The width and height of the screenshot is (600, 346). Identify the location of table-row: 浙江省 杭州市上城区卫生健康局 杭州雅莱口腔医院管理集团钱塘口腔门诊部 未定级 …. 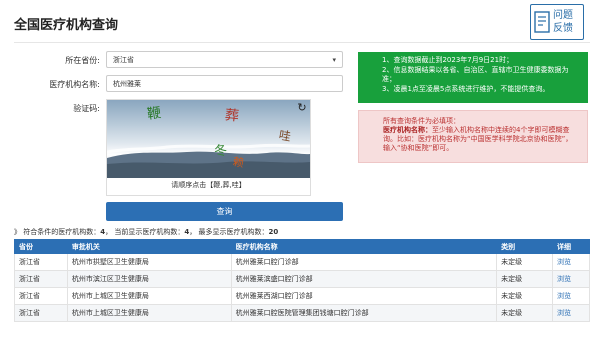
(302, 313).